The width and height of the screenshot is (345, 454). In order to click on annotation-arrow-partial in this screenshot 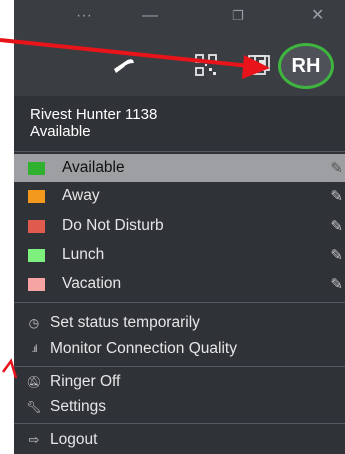, I will do `click(9, 368)`.